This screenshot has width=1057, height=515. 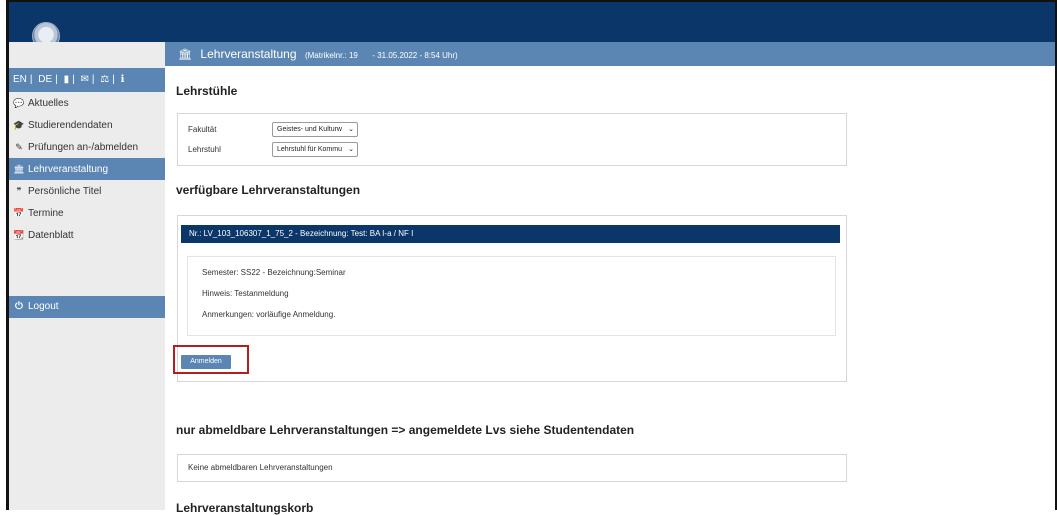 I want to click on sidebar-item-persoenliche-titel: ❞ Persönliche Titel, so click(x=87, y=191).